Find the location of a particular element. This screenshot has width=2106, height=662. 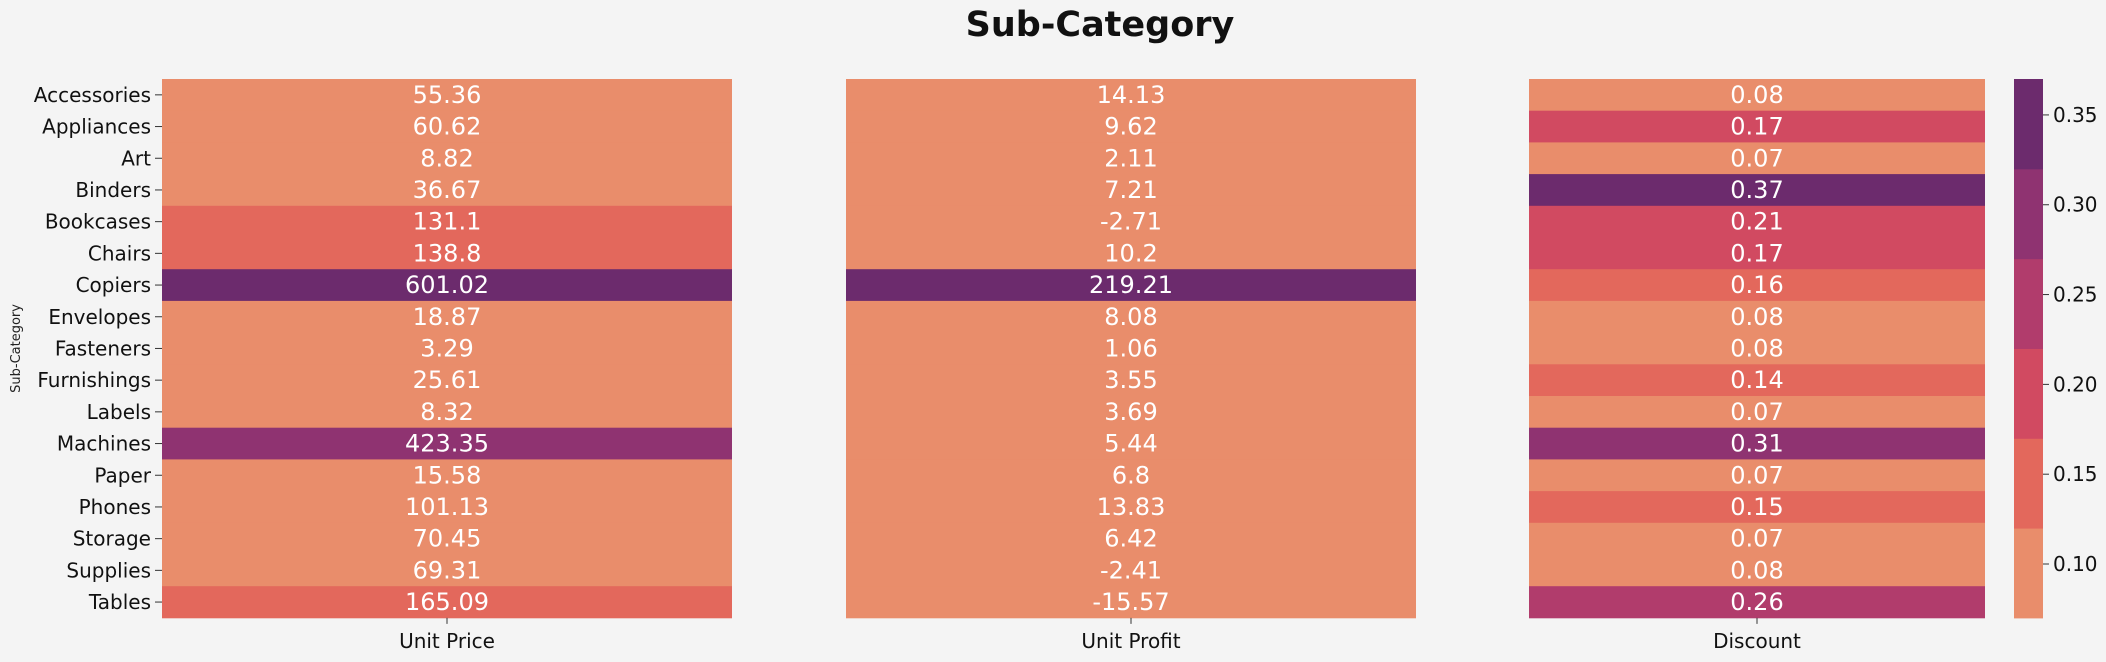

row-label: Bookcases is located at coordinates (98, 222).